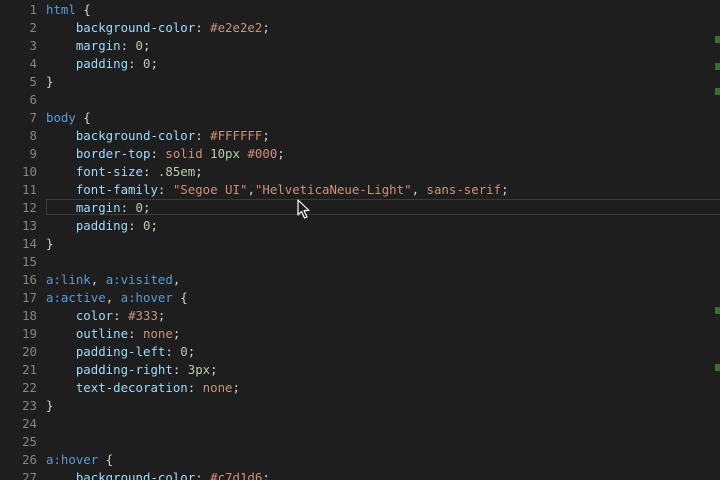 The image size is (720, 480). Describe the element at coordinates (120, 352) in the screenshot. I see `line-content: padding-left: 0;` at that location.